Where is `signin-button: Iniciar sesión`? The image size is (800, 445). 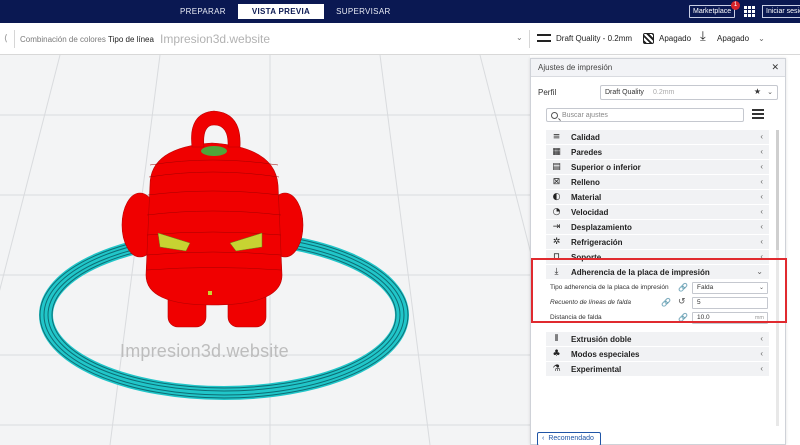 signin-button: Iniciar sesión is located at coordinates (781, 11).